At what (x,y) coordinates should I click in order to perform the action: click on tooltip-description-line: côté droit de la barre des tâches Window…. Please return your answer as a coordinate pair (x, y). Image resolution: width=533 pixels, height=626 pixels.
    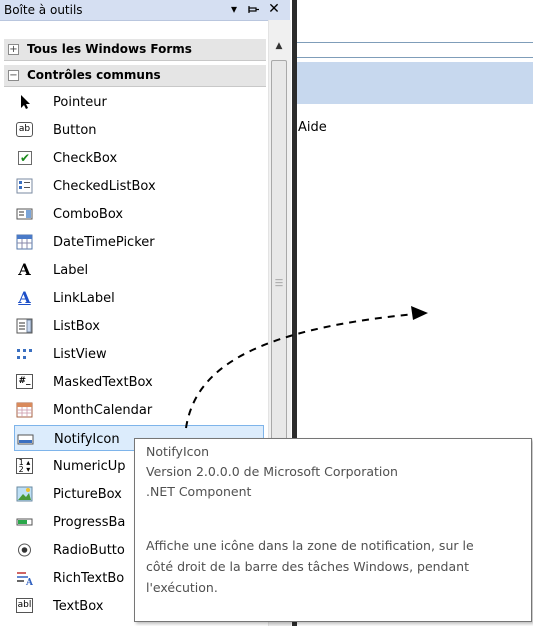
    Looking at the image, I should click on (307, 566).